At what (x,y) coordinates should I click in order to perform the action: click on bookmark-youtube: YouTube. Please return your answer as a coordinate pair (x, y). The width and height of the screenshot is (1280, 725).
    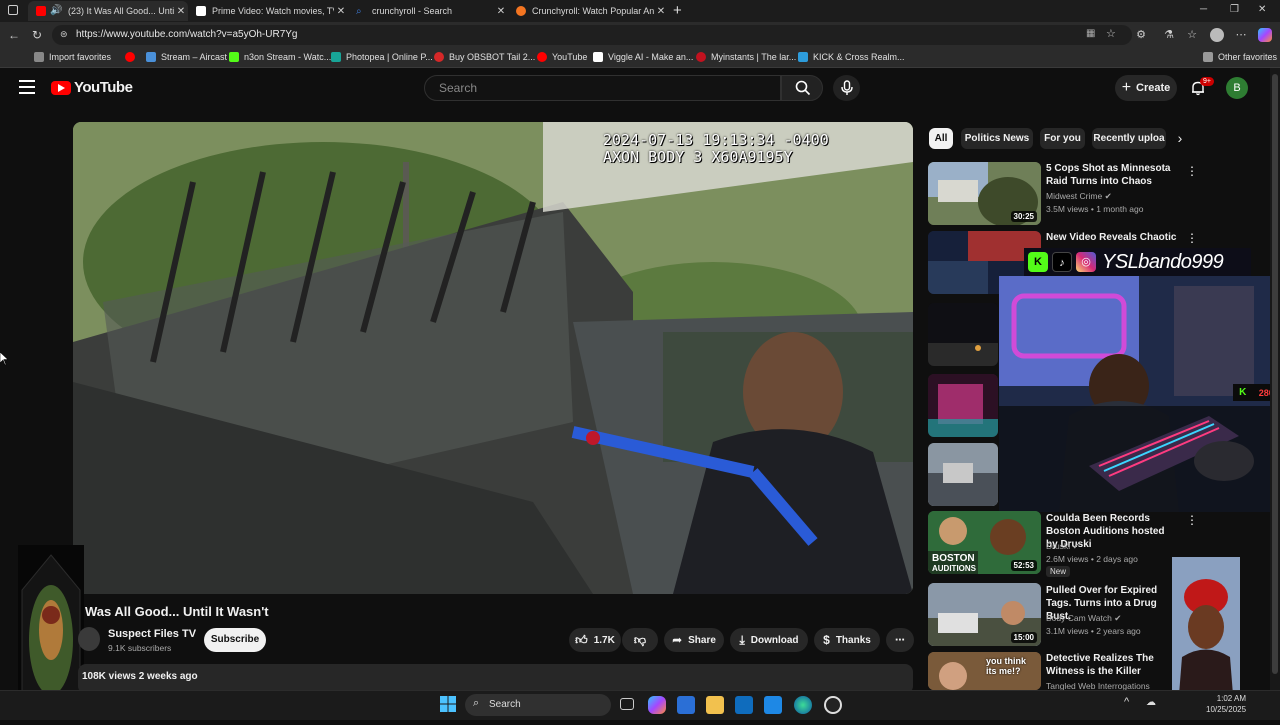
    Looking at the image, I should click on (562, 57).